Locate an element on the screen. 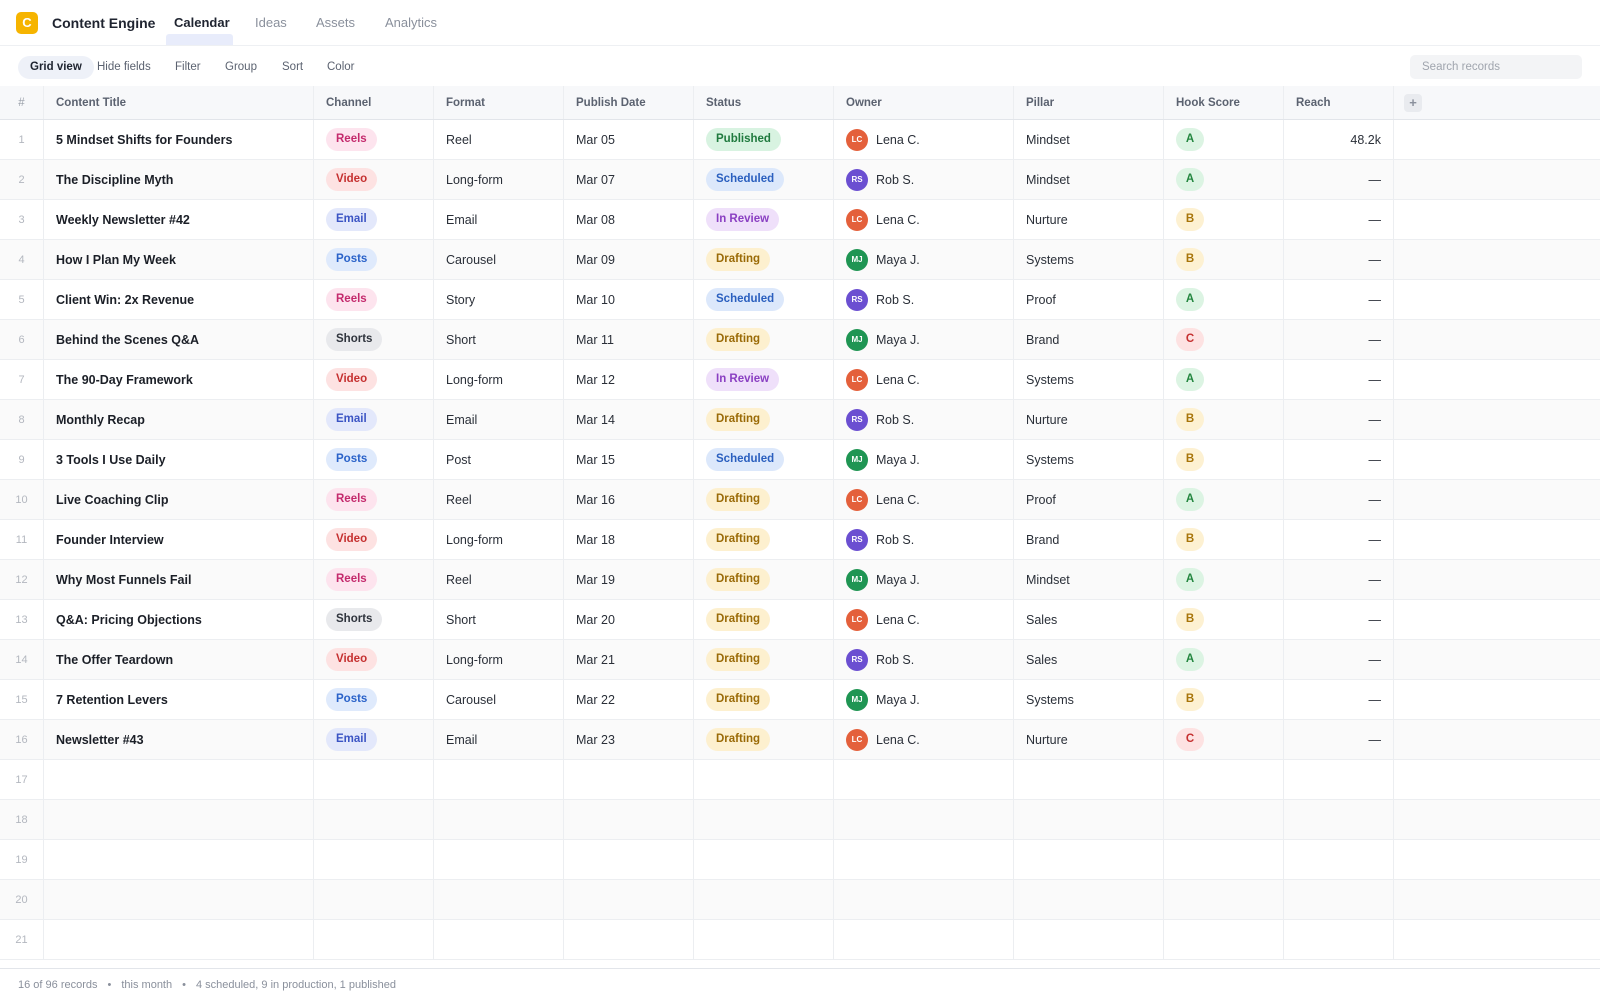  app-logo: C is located at coordinates (27, 23).